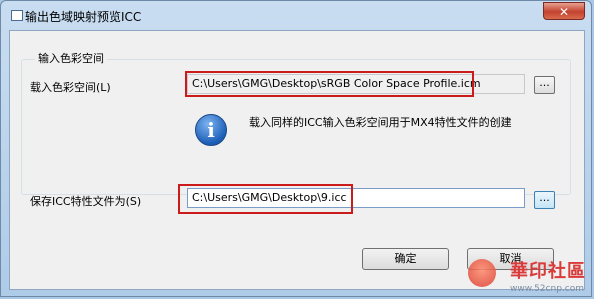 The image size is (594, 299). I want to click on group-title: 输入色彩空间, so click(71, 58).